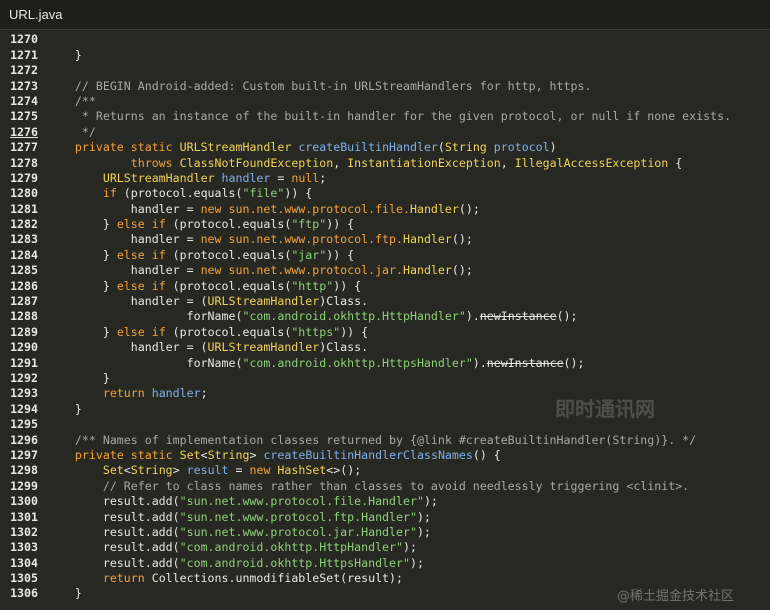  Describe the element at coordinates (256, 162) in the screenshot. I see `code-token: ClassNotFoundException` at that location.